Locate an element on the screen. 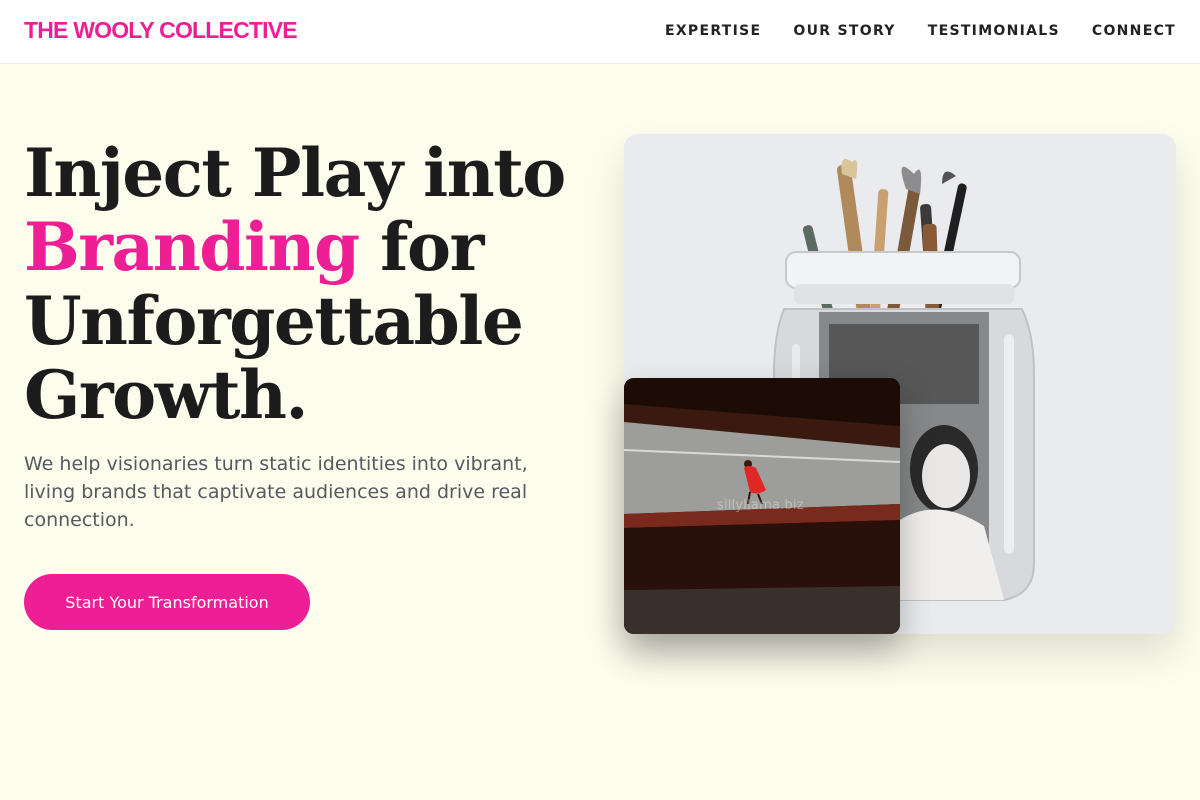 This screenshot has height=800, width=1200. brand-logo: THE WOOLY COLLECTIVE is located at coordinates (161, 30).